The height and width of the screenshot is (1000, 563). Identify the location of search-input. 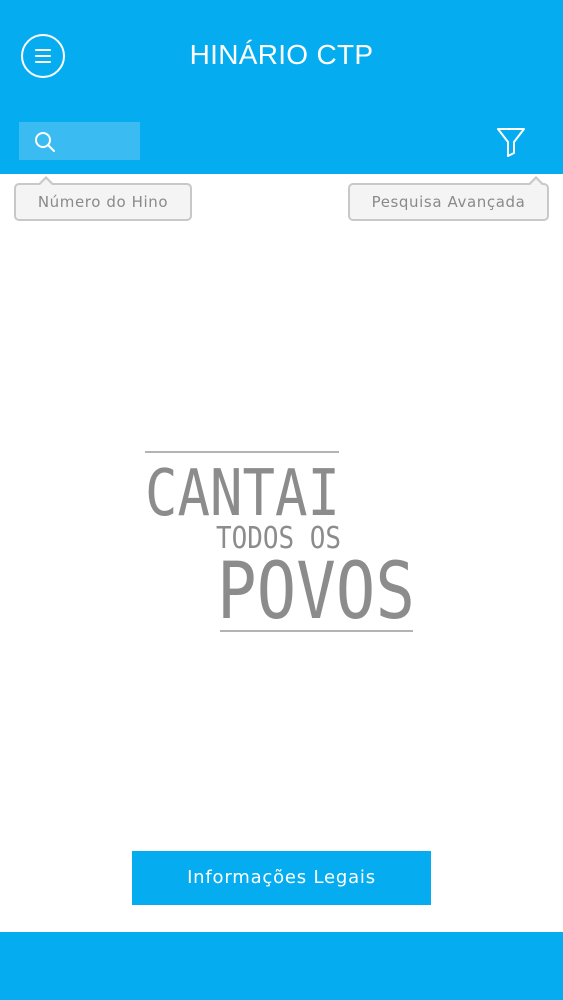
(99, 141).